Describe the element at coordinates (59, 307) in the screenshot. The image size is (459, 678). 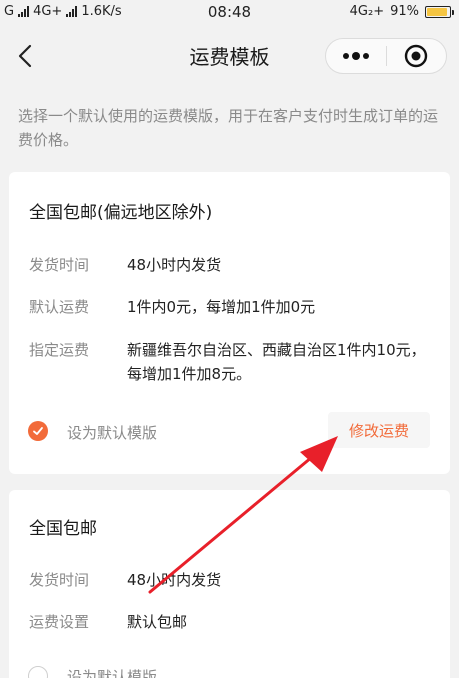
I see `row-label: 默认运费` at that location.